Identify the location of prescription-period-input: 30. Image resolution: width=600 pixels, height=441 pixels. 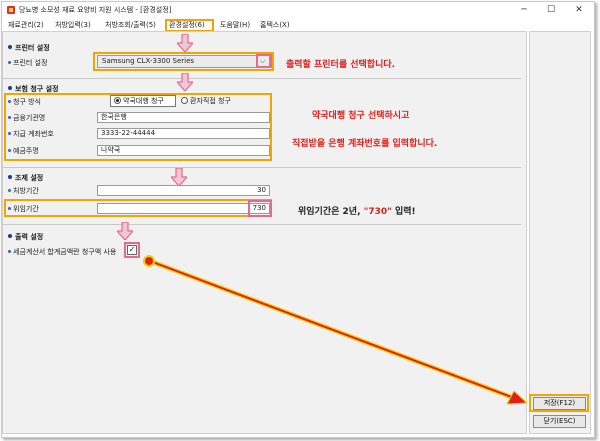
(183, 190).